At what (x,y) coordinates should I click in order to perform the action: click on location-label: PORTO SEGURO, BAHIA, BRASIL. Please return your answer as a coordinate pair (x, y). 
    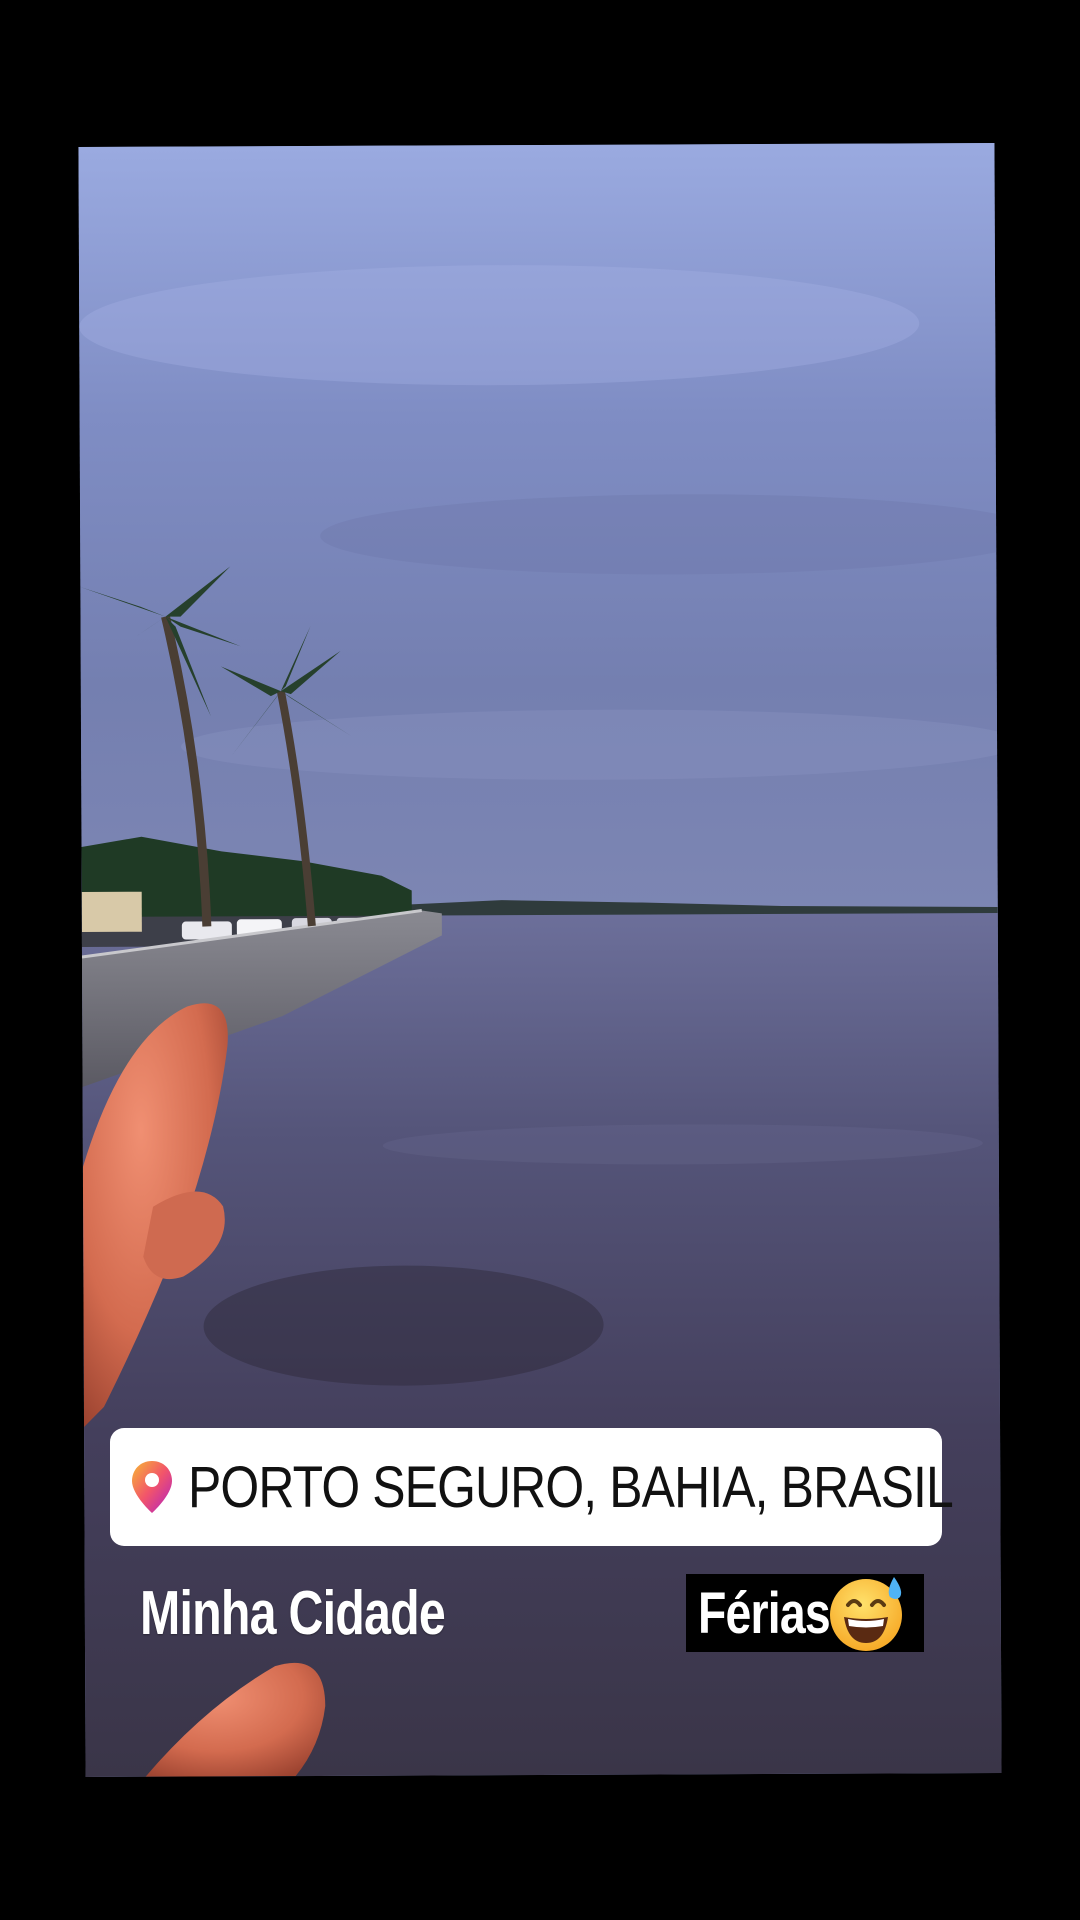
    Looking at the image, I should click on (571, 1487).